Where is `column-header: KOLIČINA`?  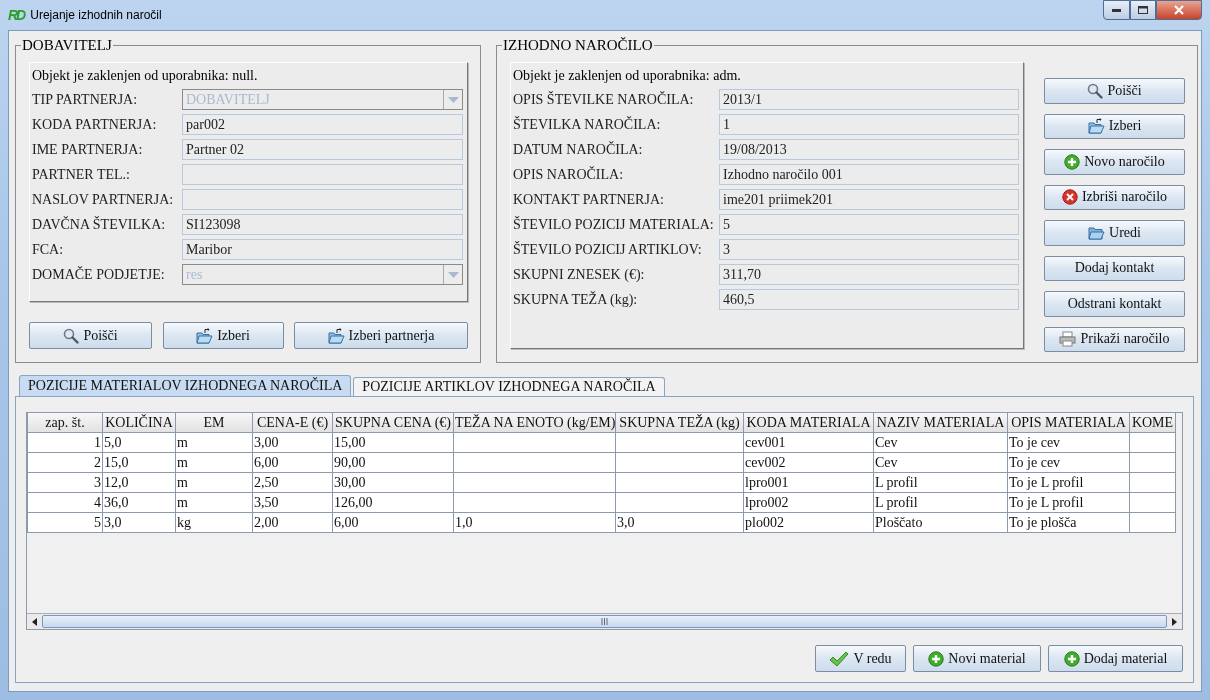
column-header: KOLIČINA is located at coordinates (139, 423).